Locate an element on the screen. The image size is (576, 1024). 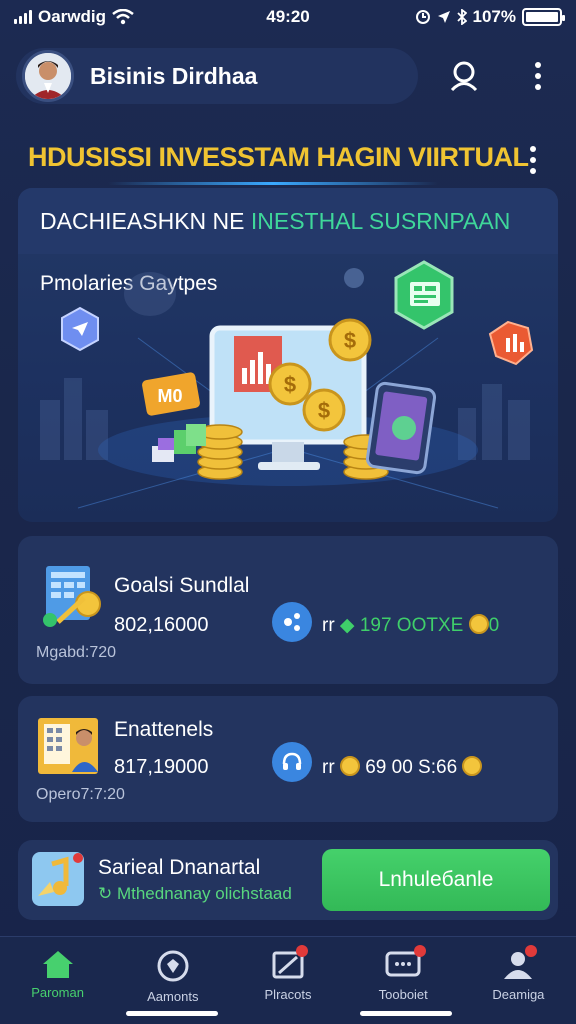
action-subtitle-text: Mthednanay olichstaad is located at coordinates (204, 893).